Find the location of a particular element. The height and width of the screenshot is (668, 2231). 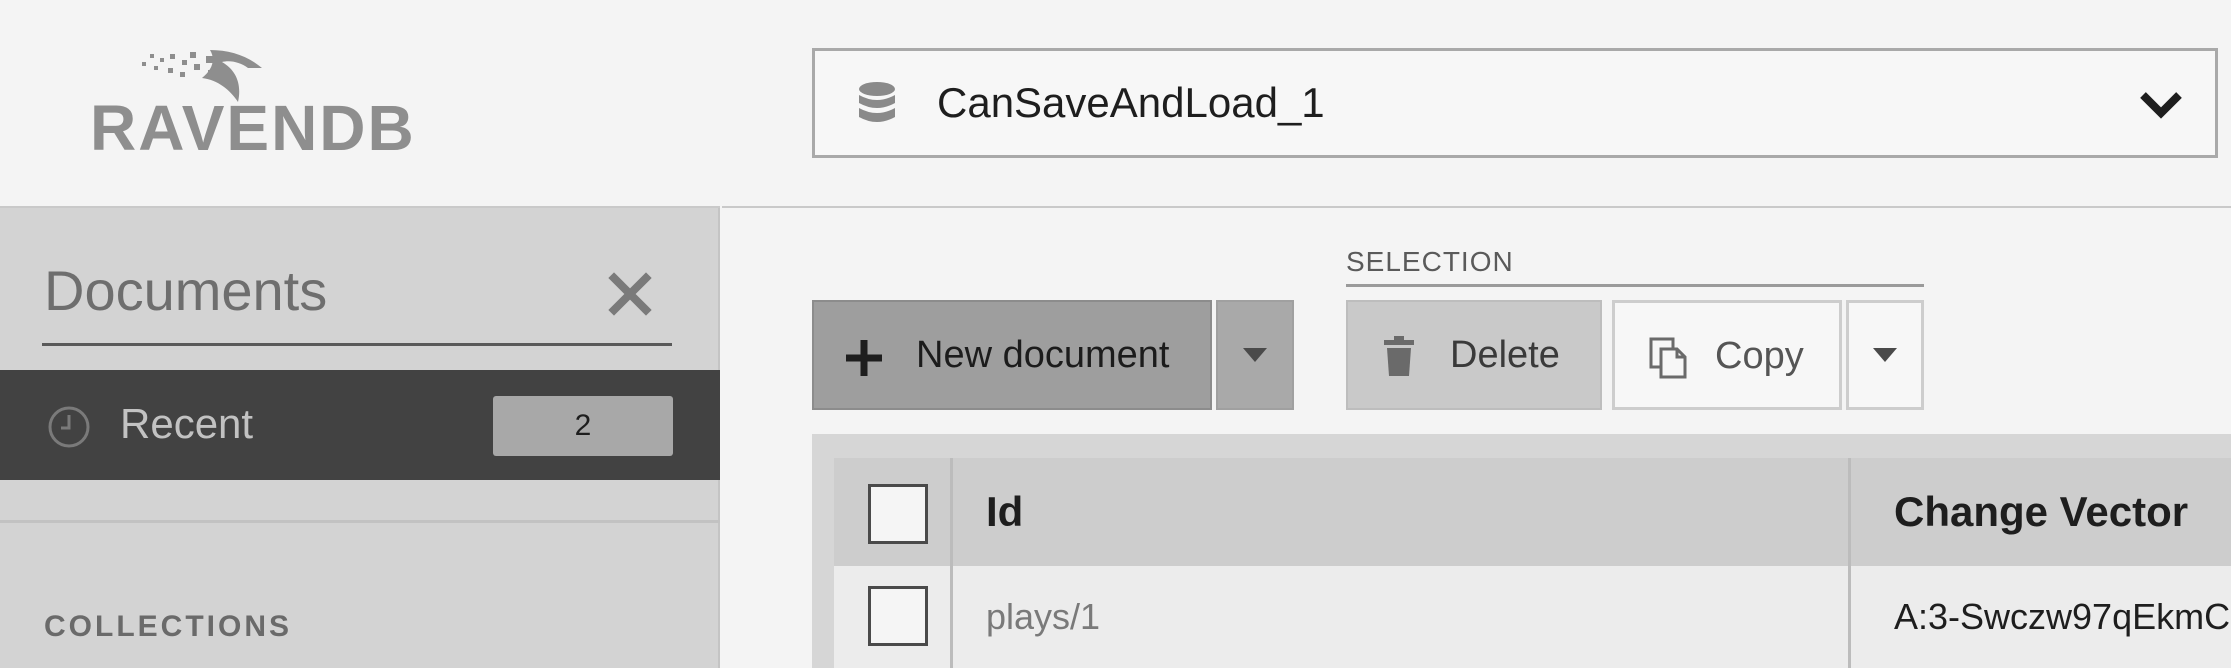

ravendb-logo: RAVENDB is located at coordinates (300, 107).